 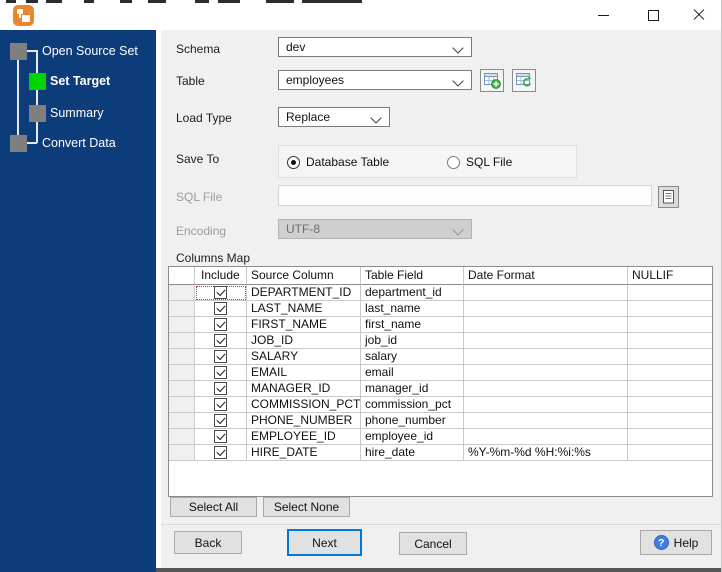 I want to click on back-button: Back, so click(x=208, y=542).